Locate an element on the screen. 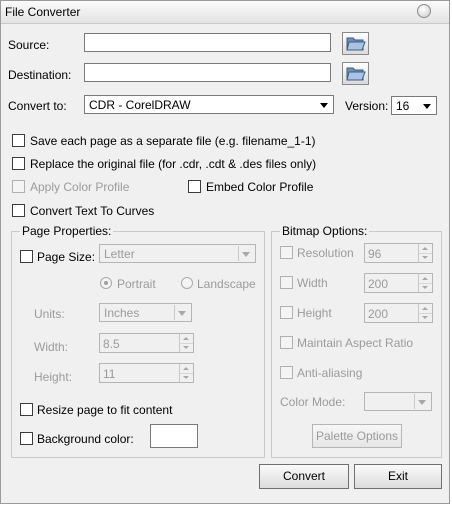 The width and height of the screenshot is (452, 506). maintain-aspect-label: Maintain Aspect Ratio is located at coordinates (355, 343).